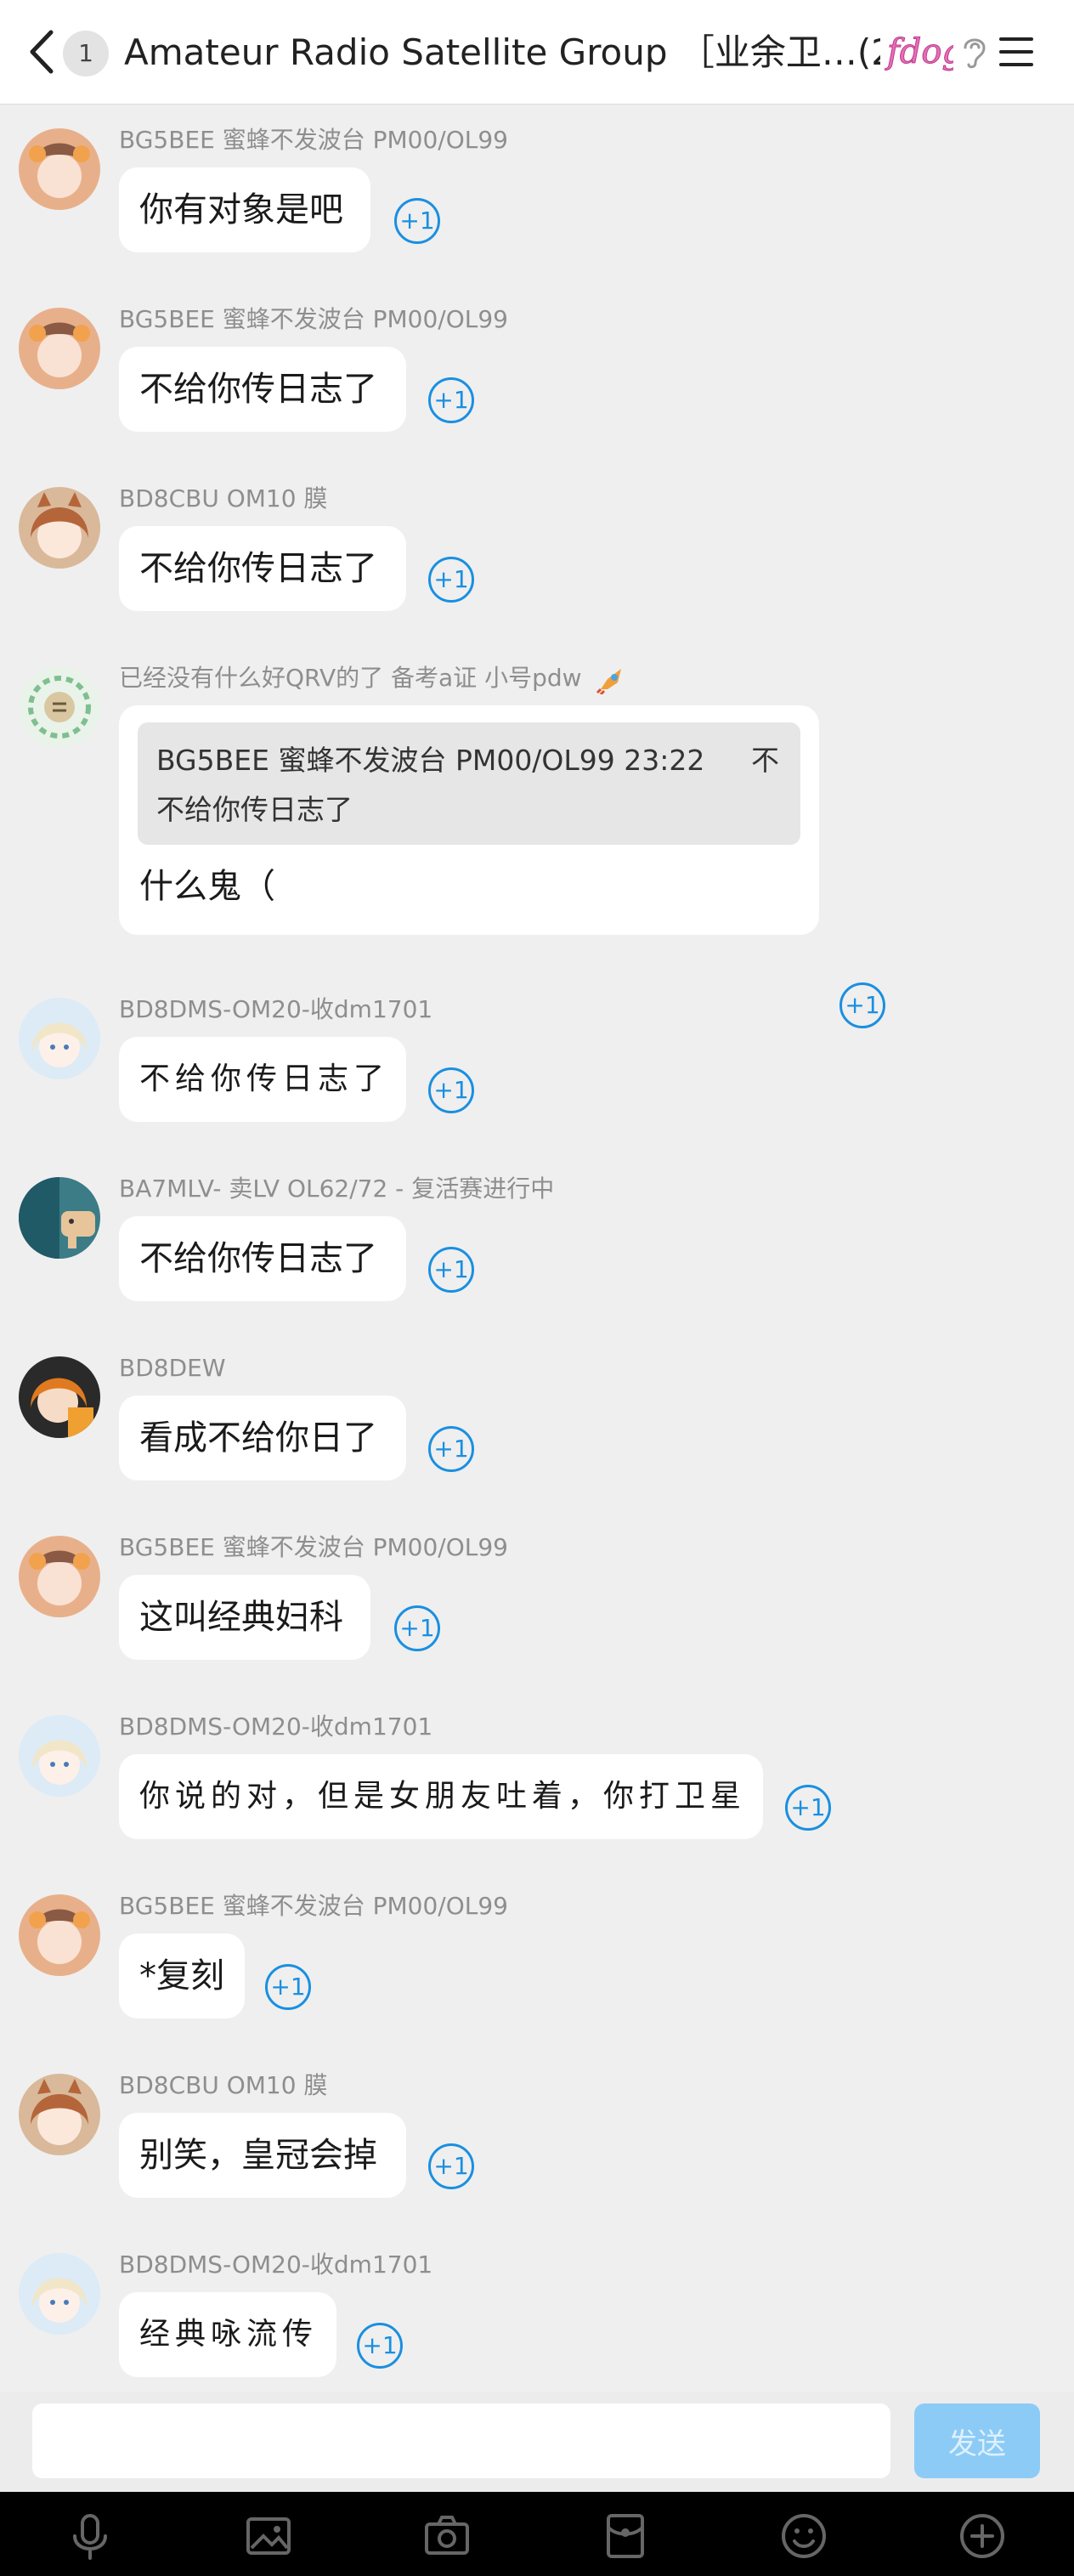  What do you see at coordinates (268, 2536) in the screenshot?
I see `image-icon` at bounding box center [268, 2536].